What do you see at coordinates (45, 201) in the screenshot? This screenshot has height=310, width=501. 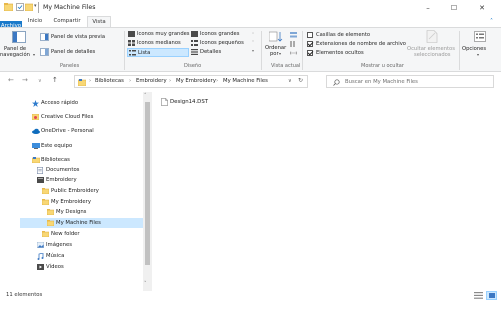 I see `folder-icon` at bounding box center [45, 201].